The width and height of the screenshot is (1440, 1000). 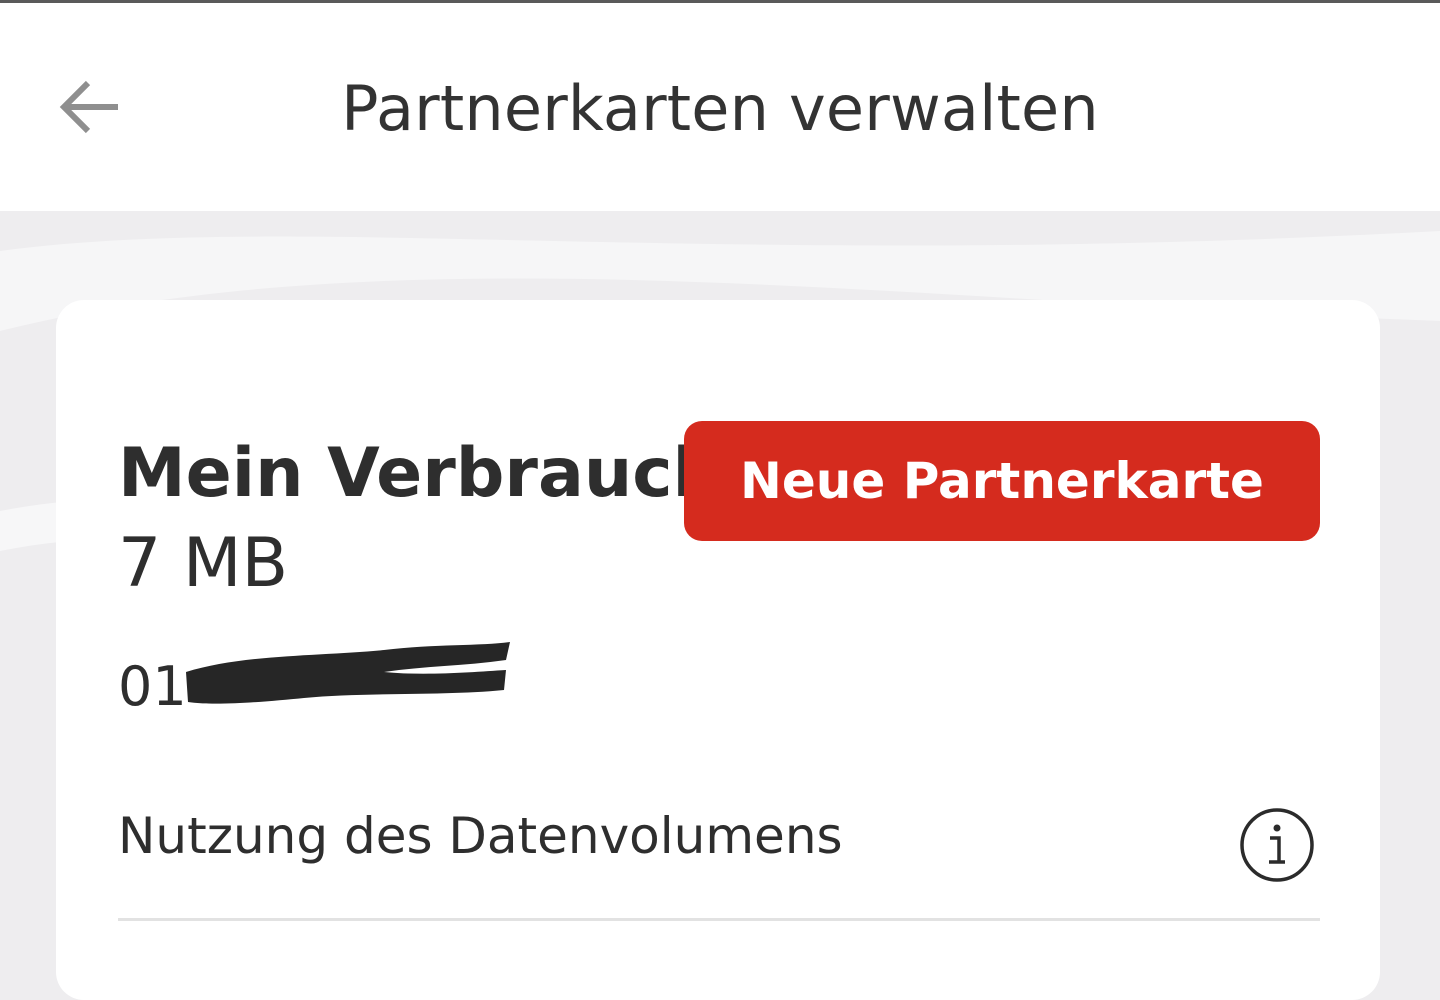 I want to click on usage-value: 7 MB, so click(x=203, y=563).